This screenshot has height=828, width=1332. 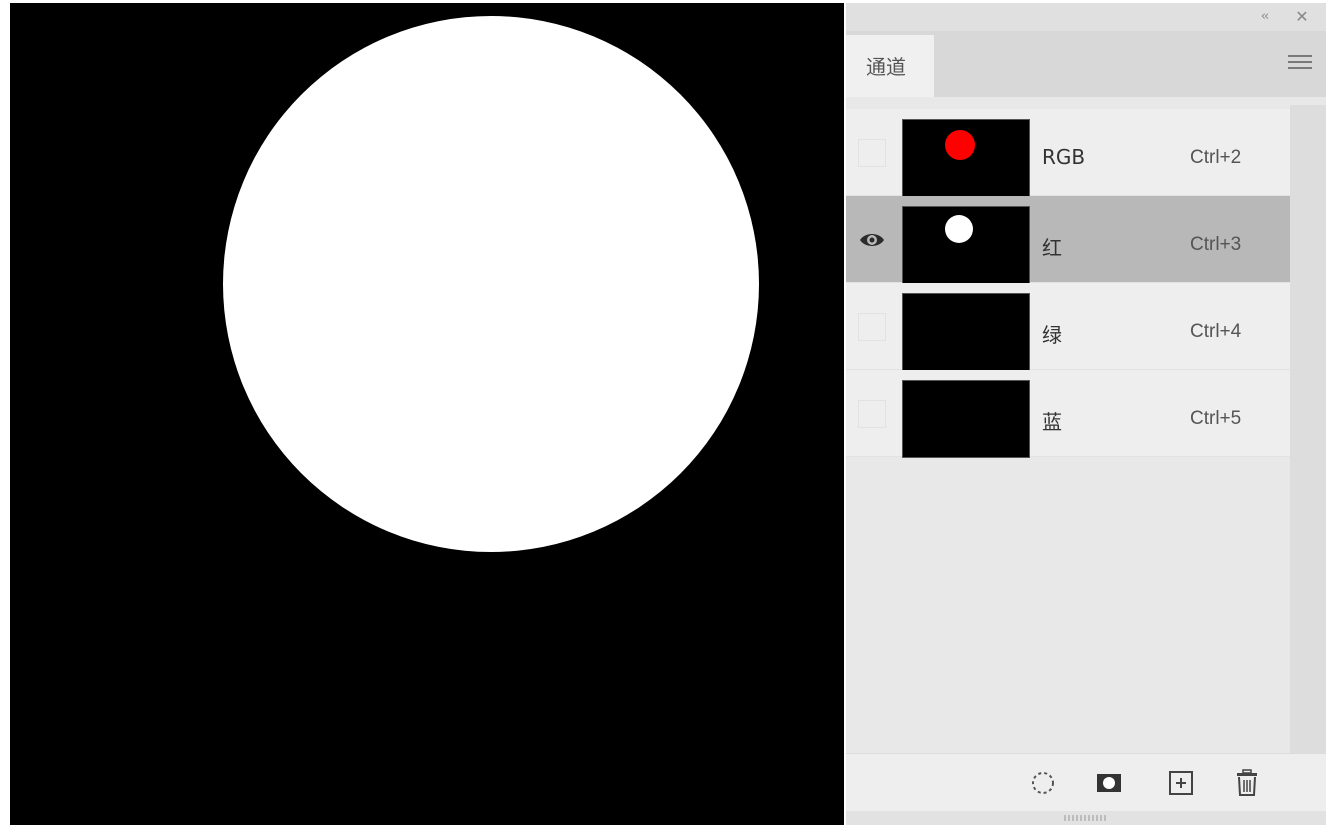 What do you see at coordinates (1086, 17) in the screenshot?
I see `panel-title-bar: ‹‹ ✕` at bounding box center [1086, 17].